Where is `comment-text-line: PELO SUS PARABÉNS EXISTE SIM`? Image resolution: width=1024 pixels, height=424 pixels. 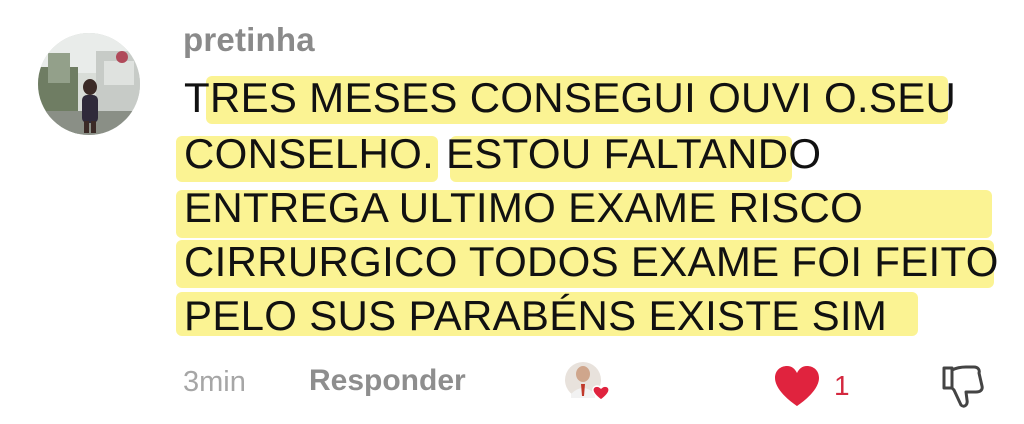 comment-text-line: PELO SUS PARABÉNS EXISTE SIM is located at coordinates (536, 315).